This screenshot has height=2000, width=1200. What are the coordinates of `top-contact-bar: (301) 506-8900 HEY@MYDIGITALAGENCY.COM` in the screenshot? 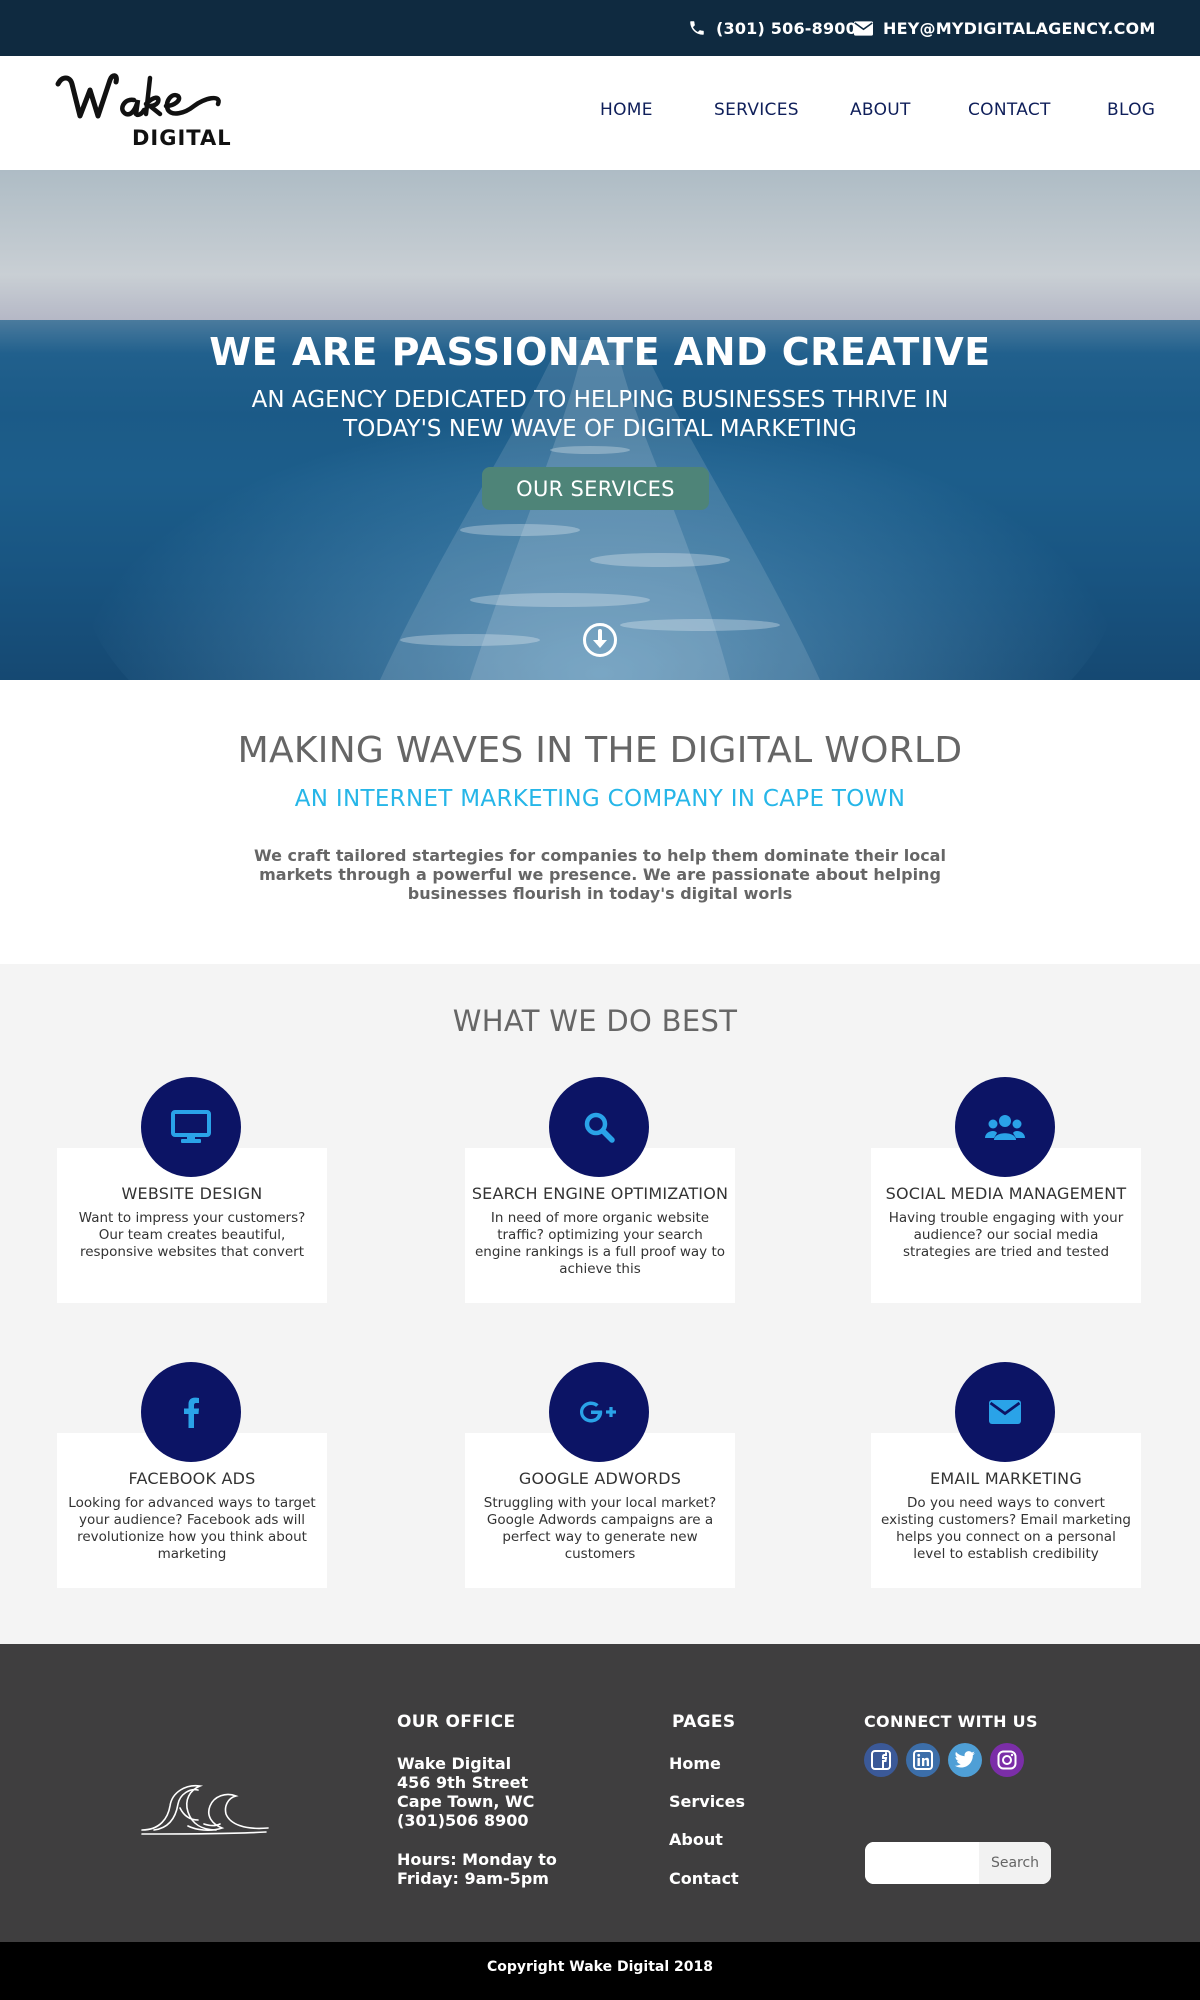 It's located at (600, 28).